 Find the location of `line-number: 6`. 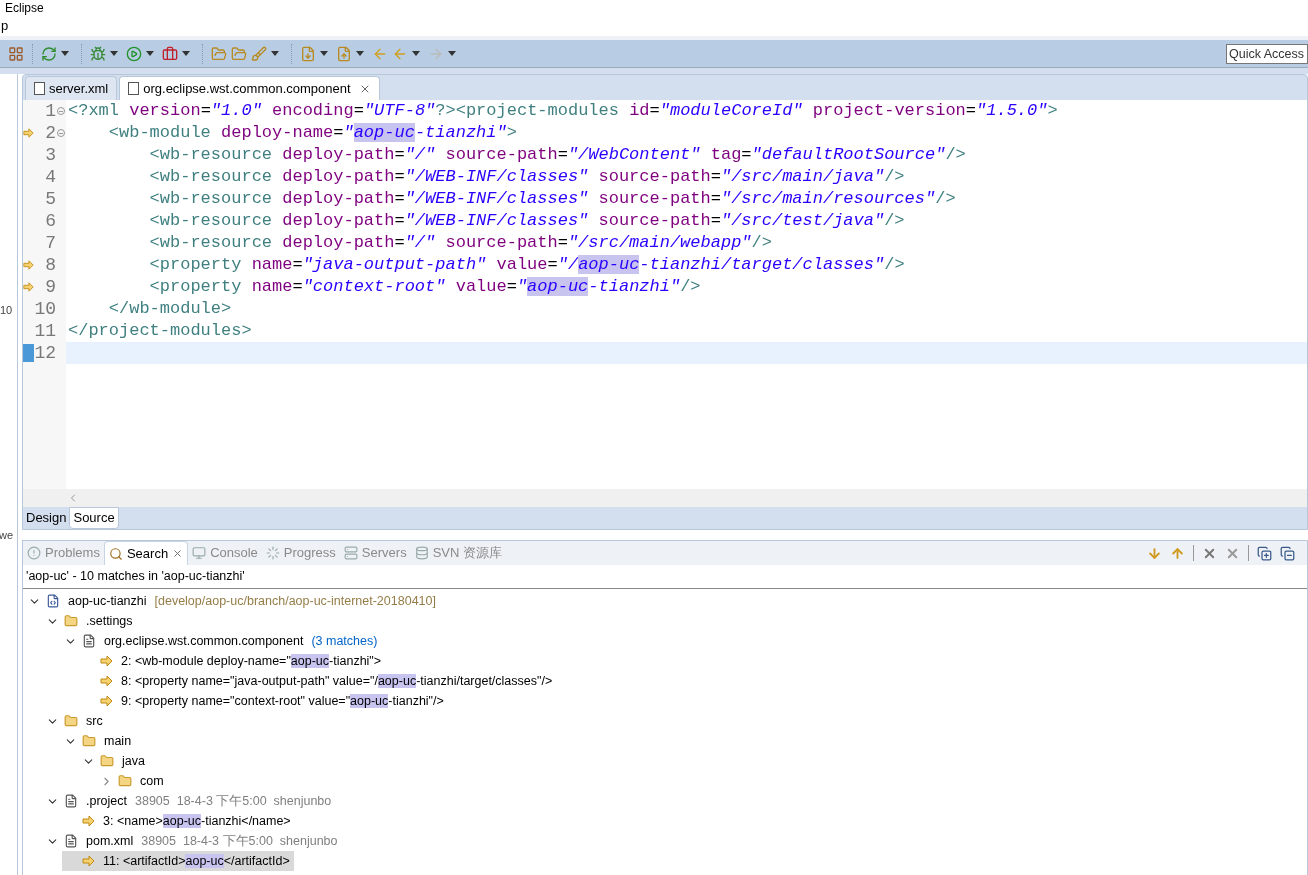

line-number: 6 is located at coordinates (50, 221).